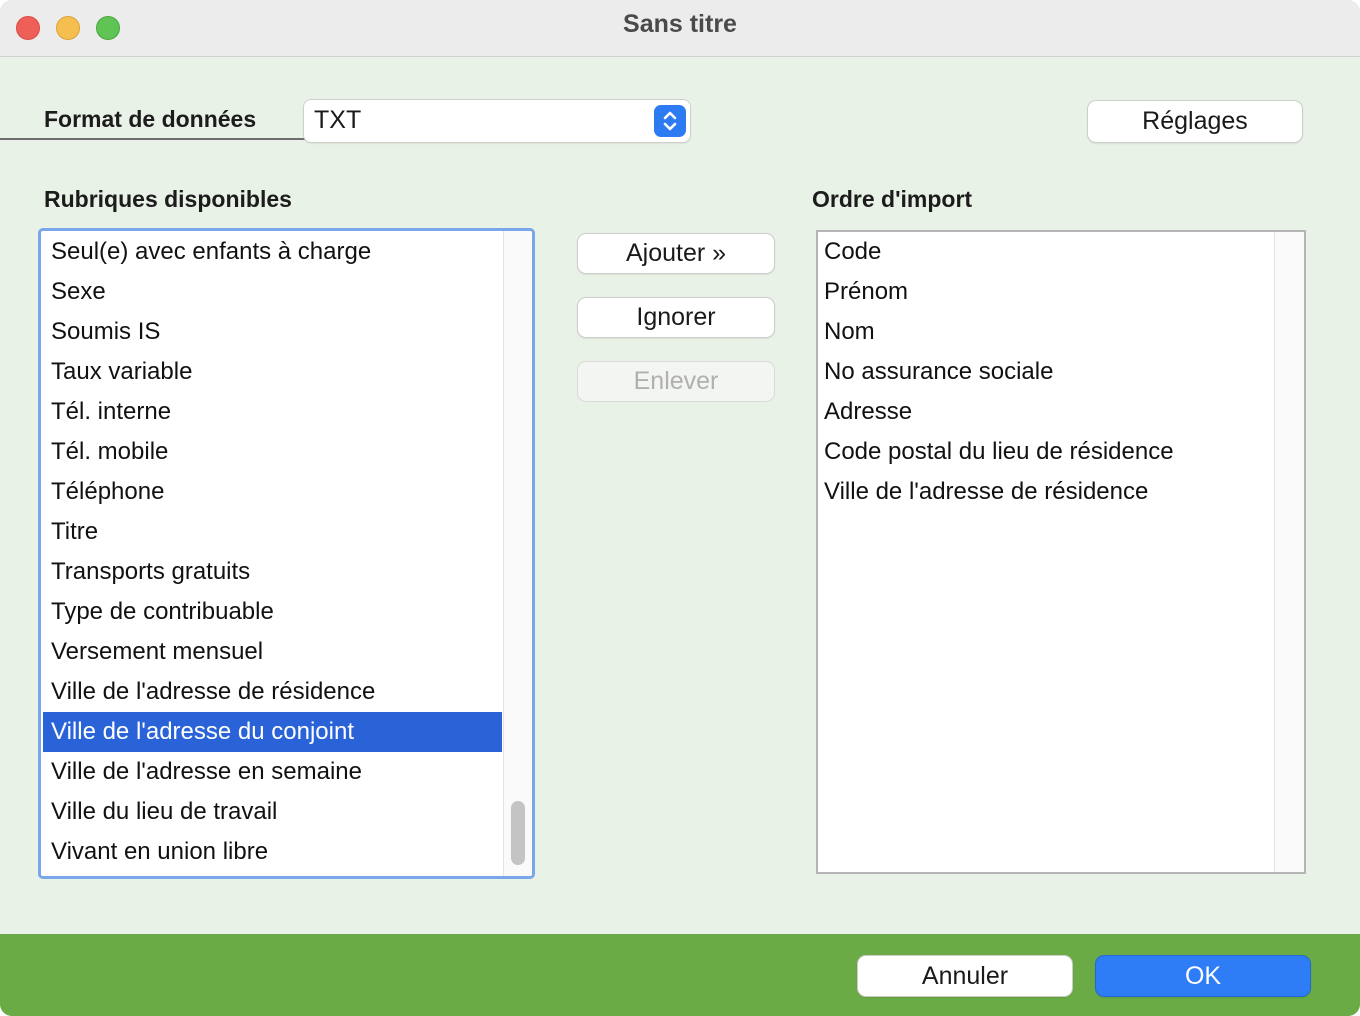 Image resolution: width=1360 pixels, height=1016 pixels. Describe the element at coordinates (272, 612) in the screenshot. I see `list-item: Type de contribuable` at that location.